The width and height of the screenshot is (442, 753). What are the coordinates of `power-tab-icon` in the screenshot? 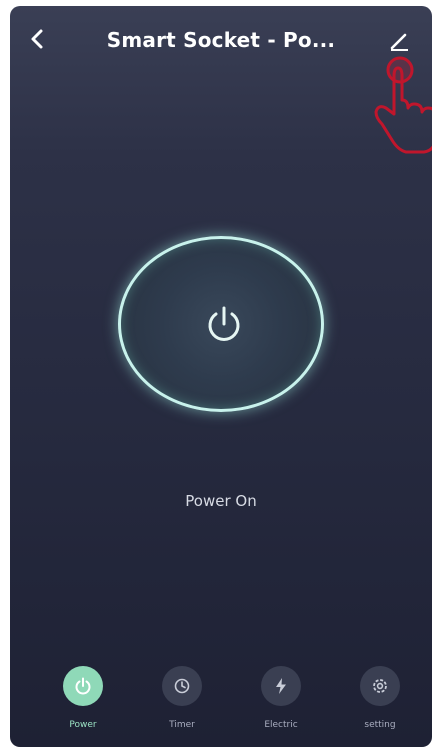 It's located at (83, 686).